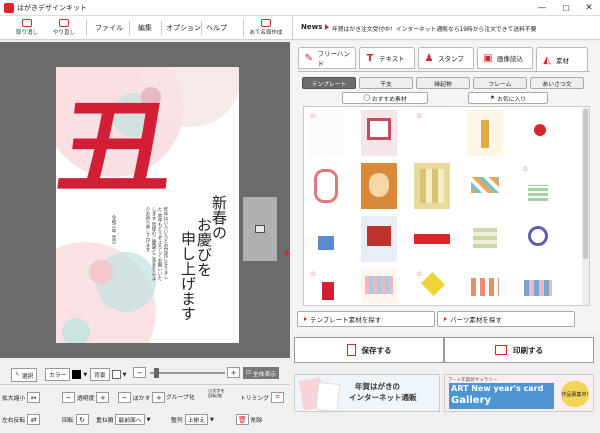  What do you see at coordinates (497, 388) in the screenshot?
I see `banner2-title1: ART New year's card` at bounding box center [497, 388].